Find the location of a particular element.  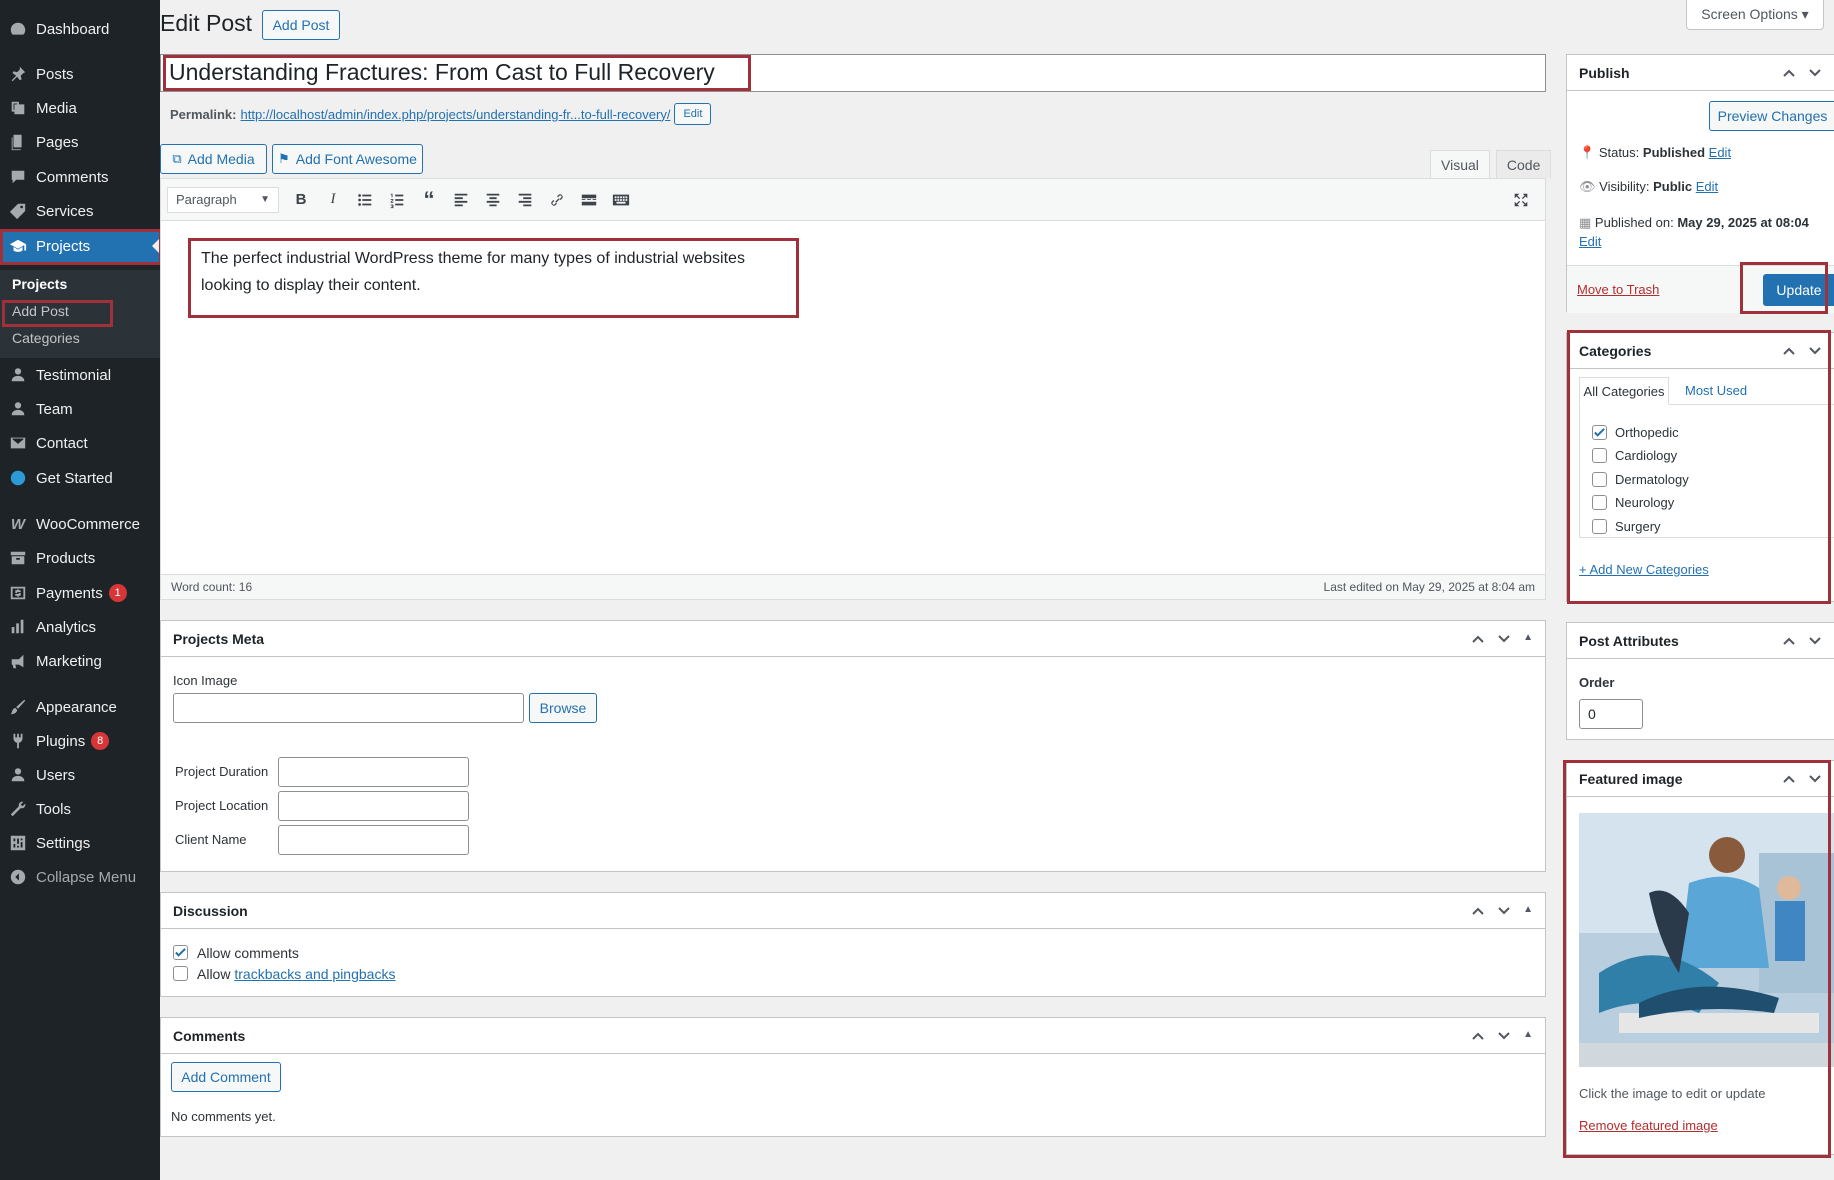

menu-products: Products is located at coordinates (80, 558).